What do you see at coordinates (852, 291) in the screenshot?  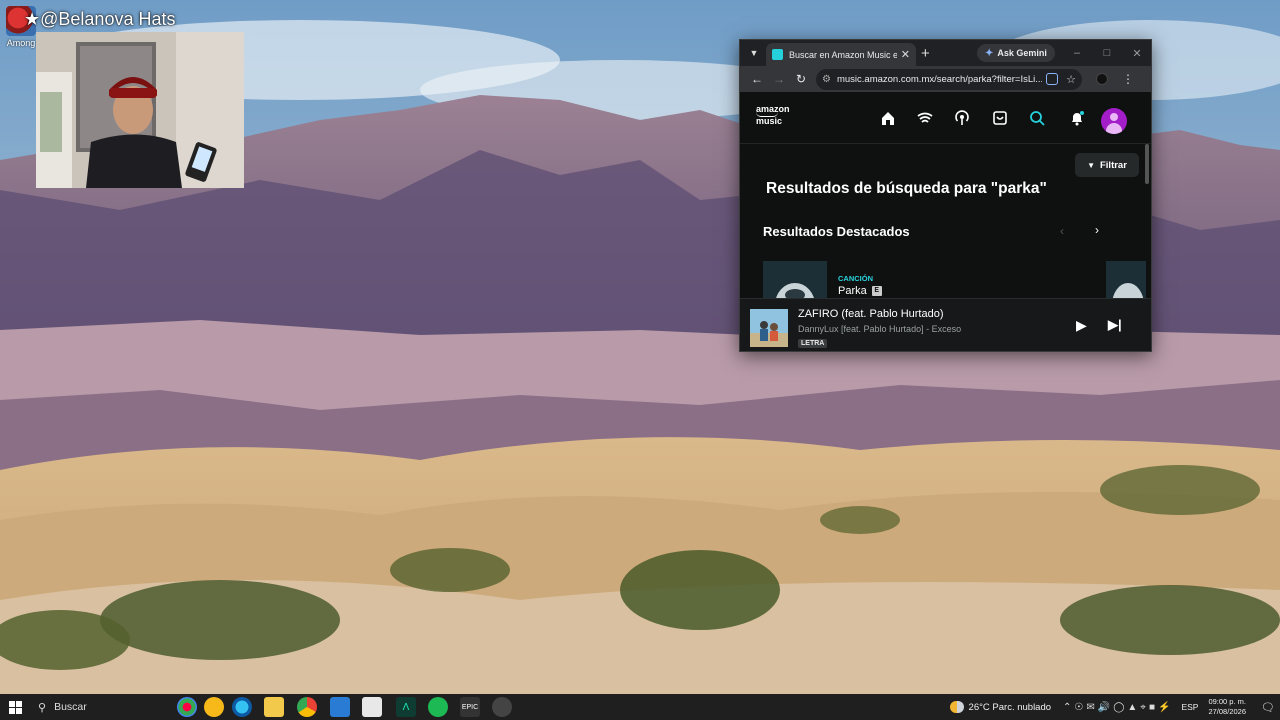 I see `song-title: Parka` at bounding box center [852, 291].